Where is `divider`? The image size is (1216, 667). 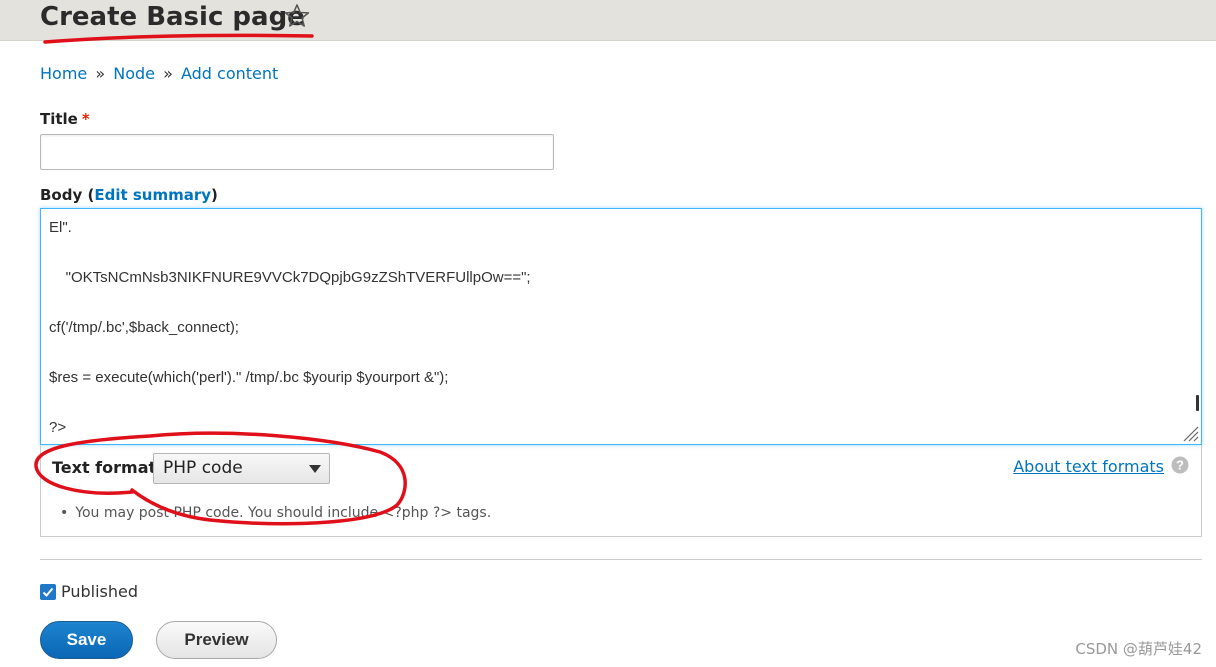 divider is located at coordinates (621, 559).